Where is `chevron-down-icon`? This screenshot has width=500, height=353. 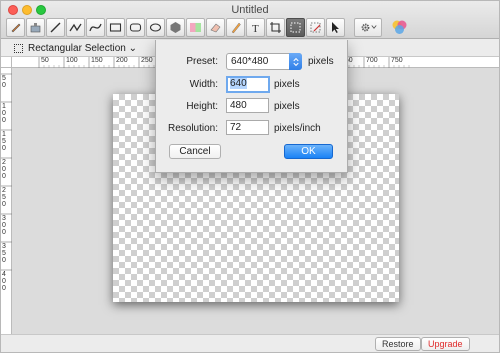
chevron-down-icon is located at coordinates (373, 27).